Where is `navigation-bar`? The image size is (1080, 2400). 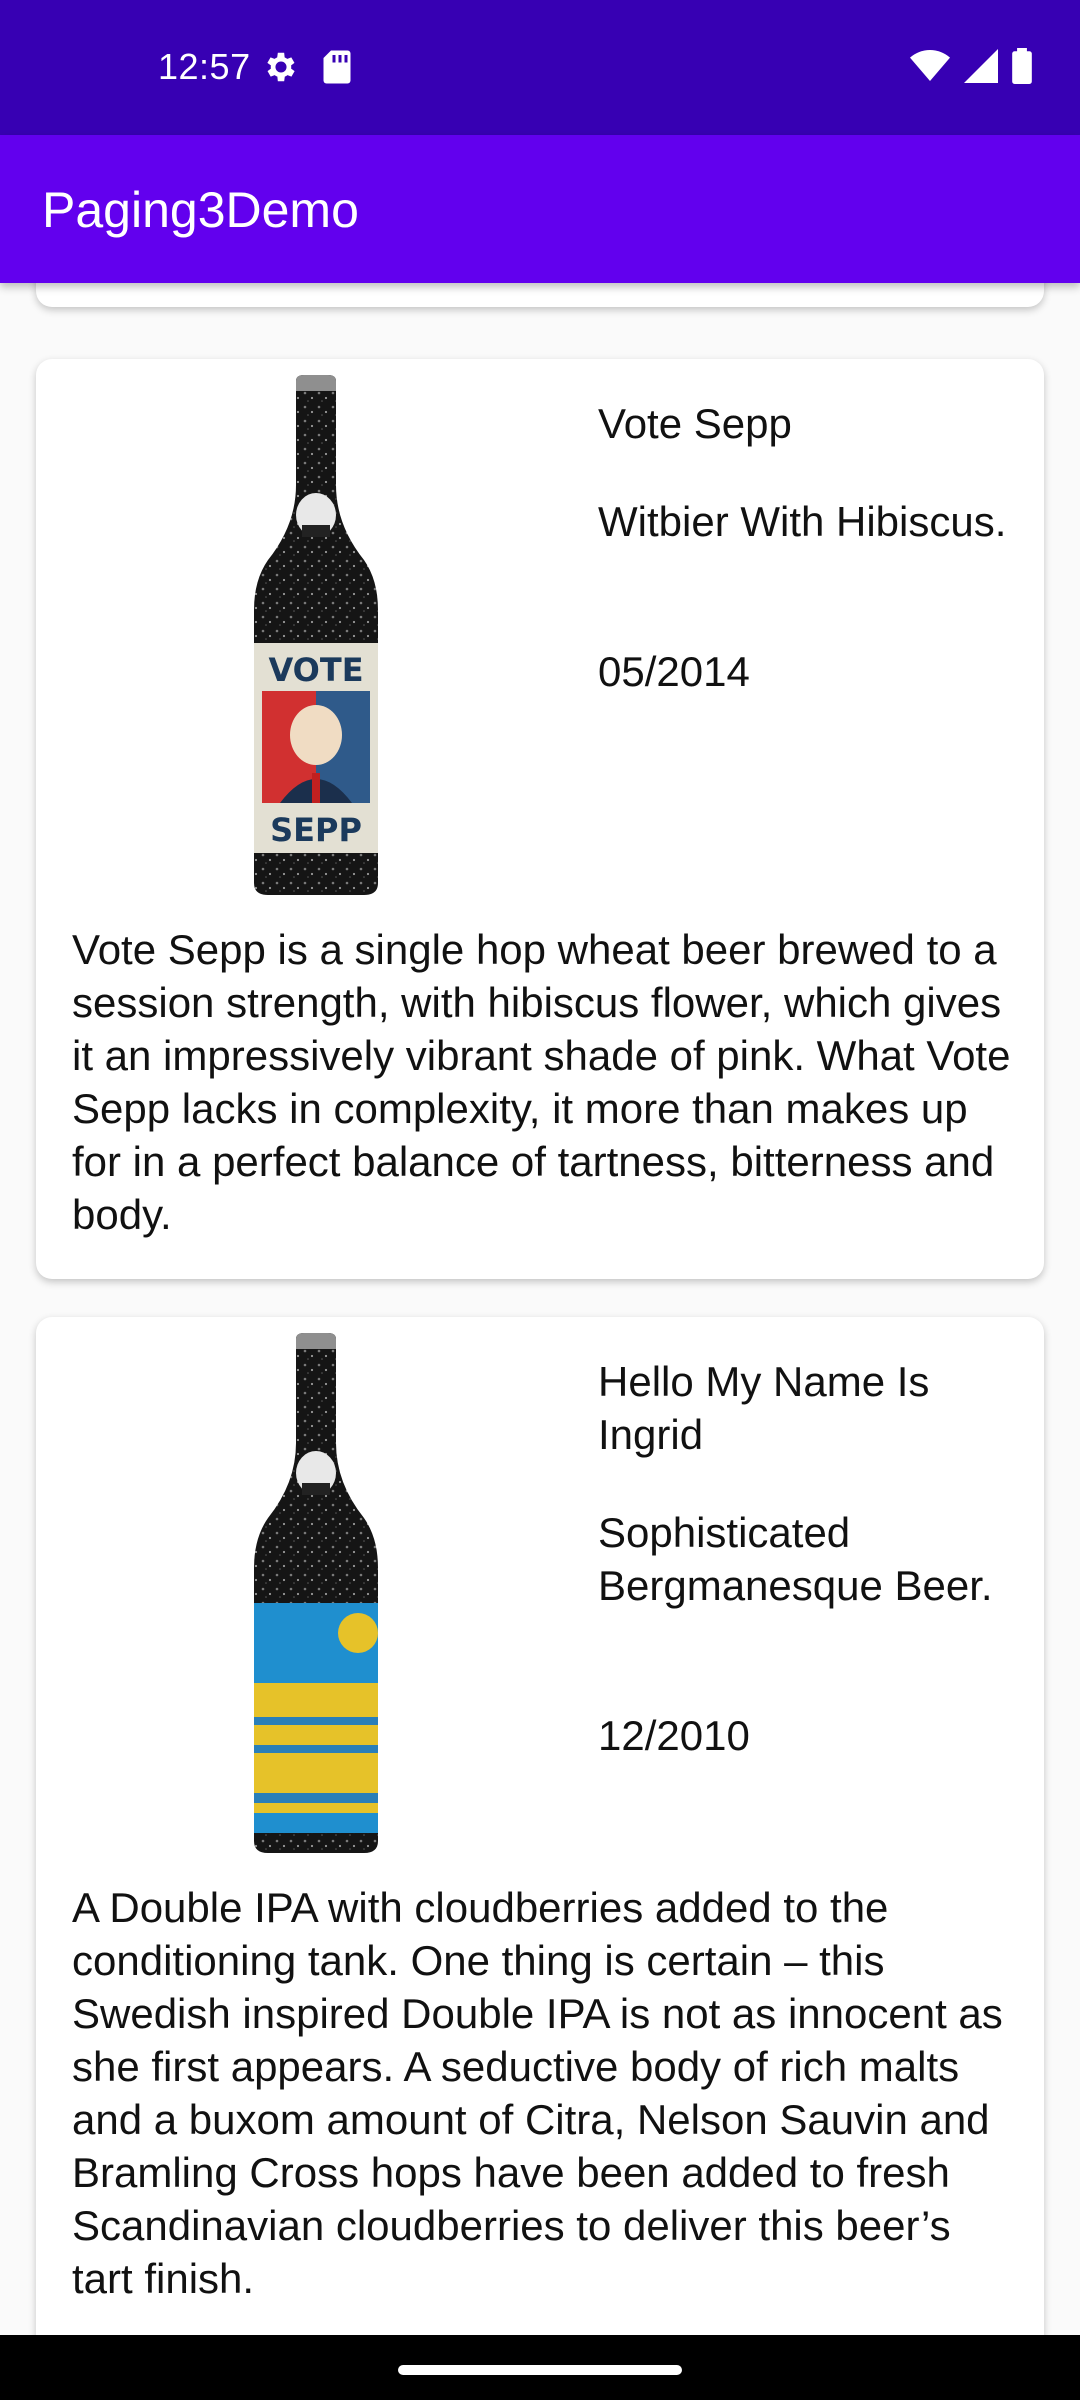
navigation-bar is located at coordinates (540, 2367).